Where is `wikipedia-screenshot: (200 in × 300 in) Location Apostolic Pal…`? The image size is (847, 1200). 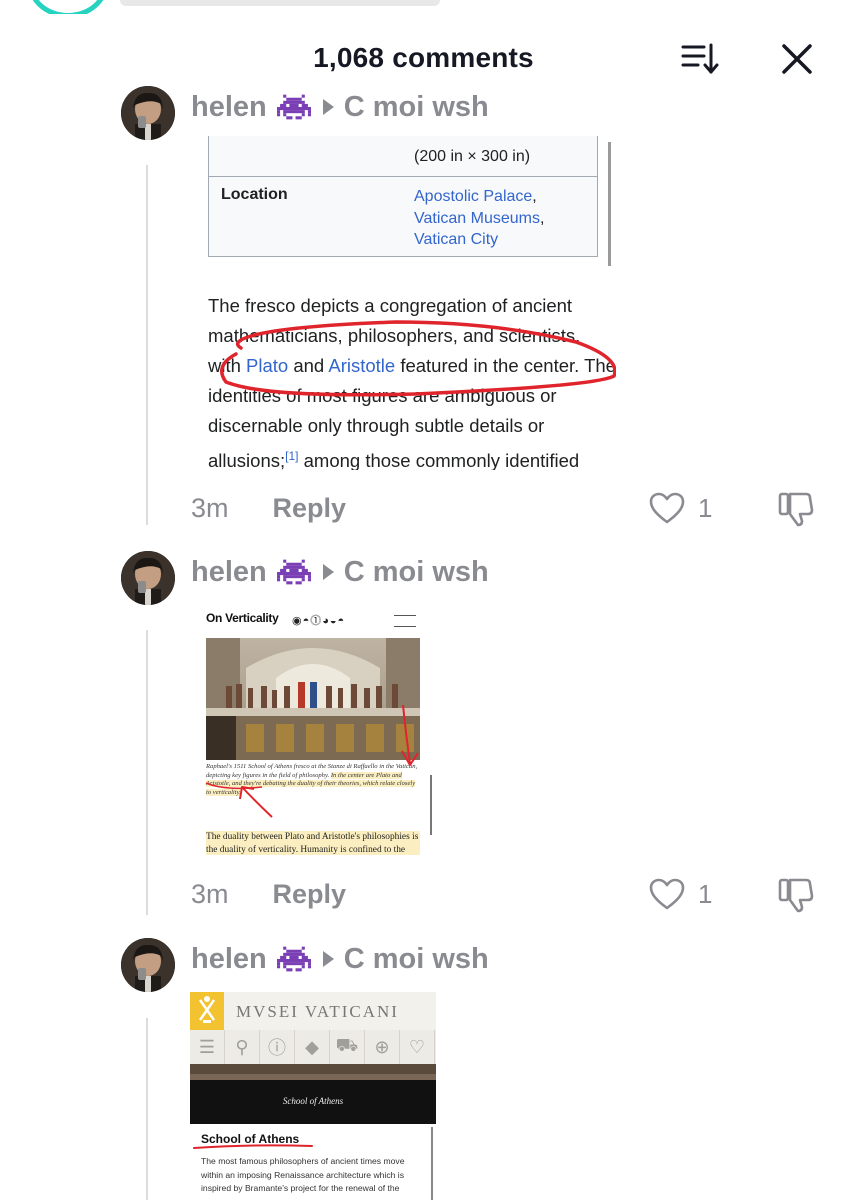
wikipedia-screenshot: (200 in × 300 in) Location Apostolic Pal… is located at coordinates (406, 303).